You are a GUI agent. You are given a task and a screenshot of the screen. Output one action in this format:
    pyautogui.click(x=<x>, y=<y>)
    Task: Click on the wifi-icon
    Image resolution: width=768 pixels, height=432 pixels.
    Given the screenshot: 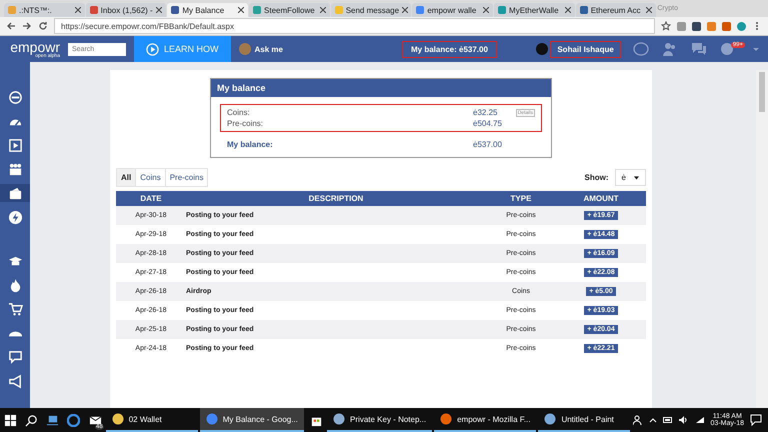 What is the action you would take?
    pyautogui.click(x=699, y=420)
    